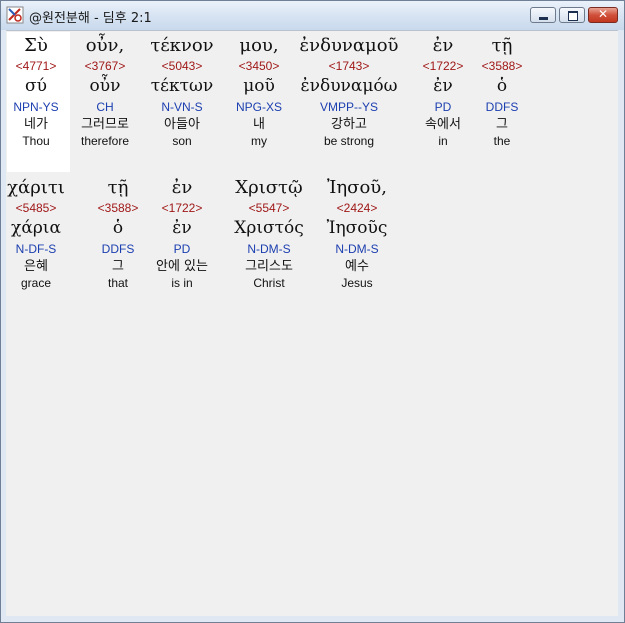 Image resolution: width=625 pixels, height=623 pixels. What do you see at coordinates (357, 249) in the screenshot?
I see `parsing-code: N-DM-S` at bounding box center [357, 249].